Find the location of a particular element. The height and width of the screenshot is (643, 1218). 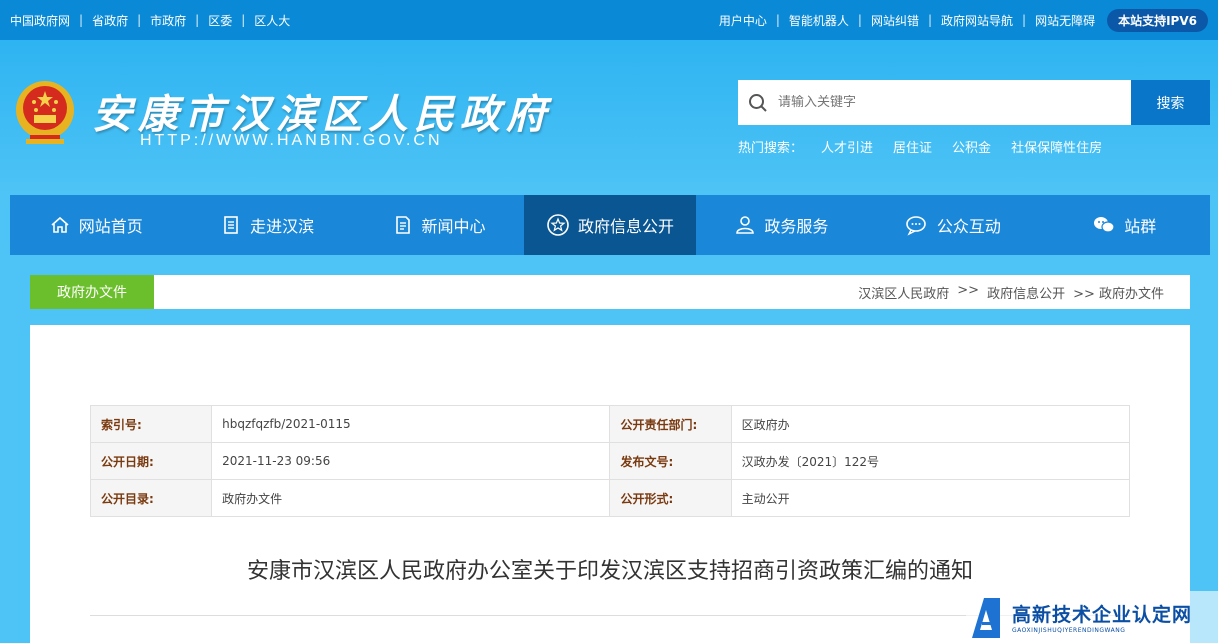

nav-item-label: 网站首页 is located at coordinates (110, 226).